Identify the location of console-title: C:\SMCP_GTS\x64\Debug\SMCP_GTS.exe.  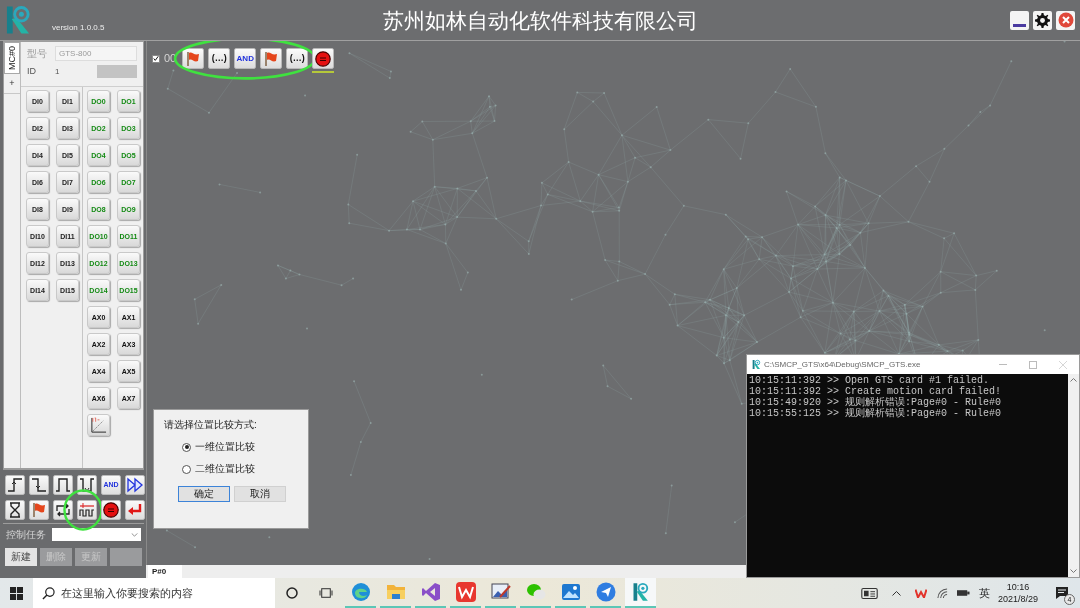
(843, 364).